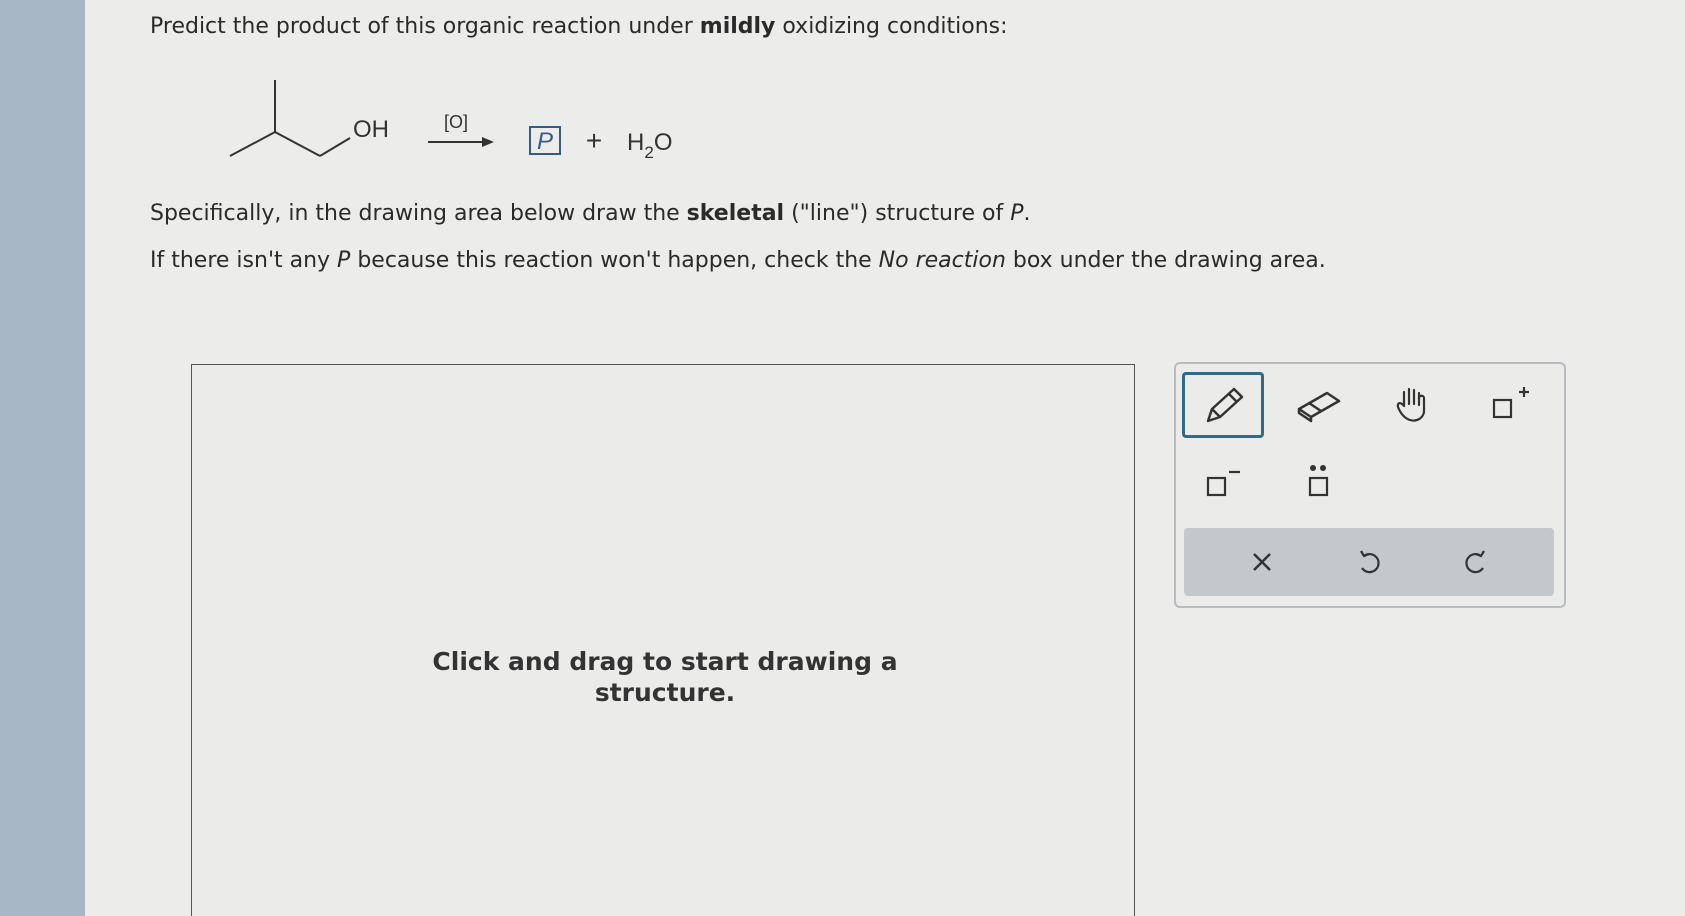 Image resolution: width=1685 pixels, height=916 pixels. I want to click on undo-icon, so click(1370, 562).